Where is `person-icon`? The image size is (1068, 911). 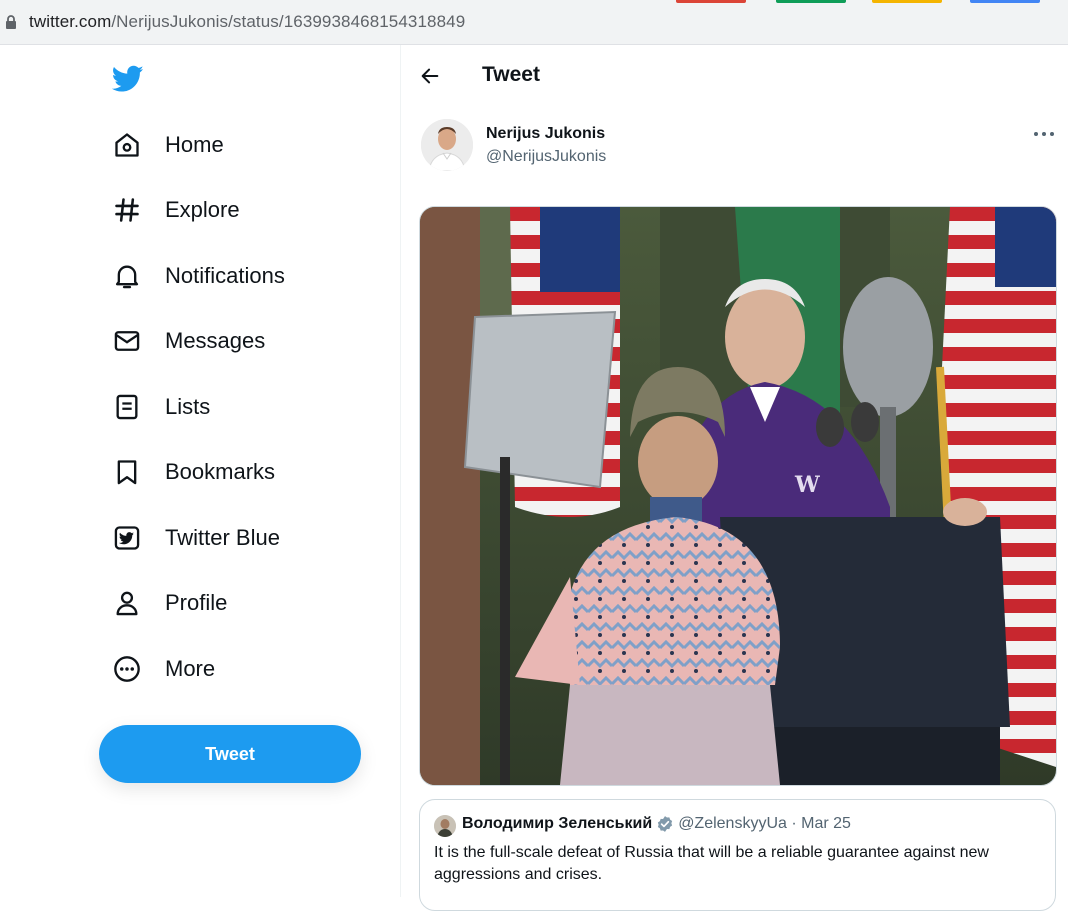 person-icon is located at coordinates (127, 603).